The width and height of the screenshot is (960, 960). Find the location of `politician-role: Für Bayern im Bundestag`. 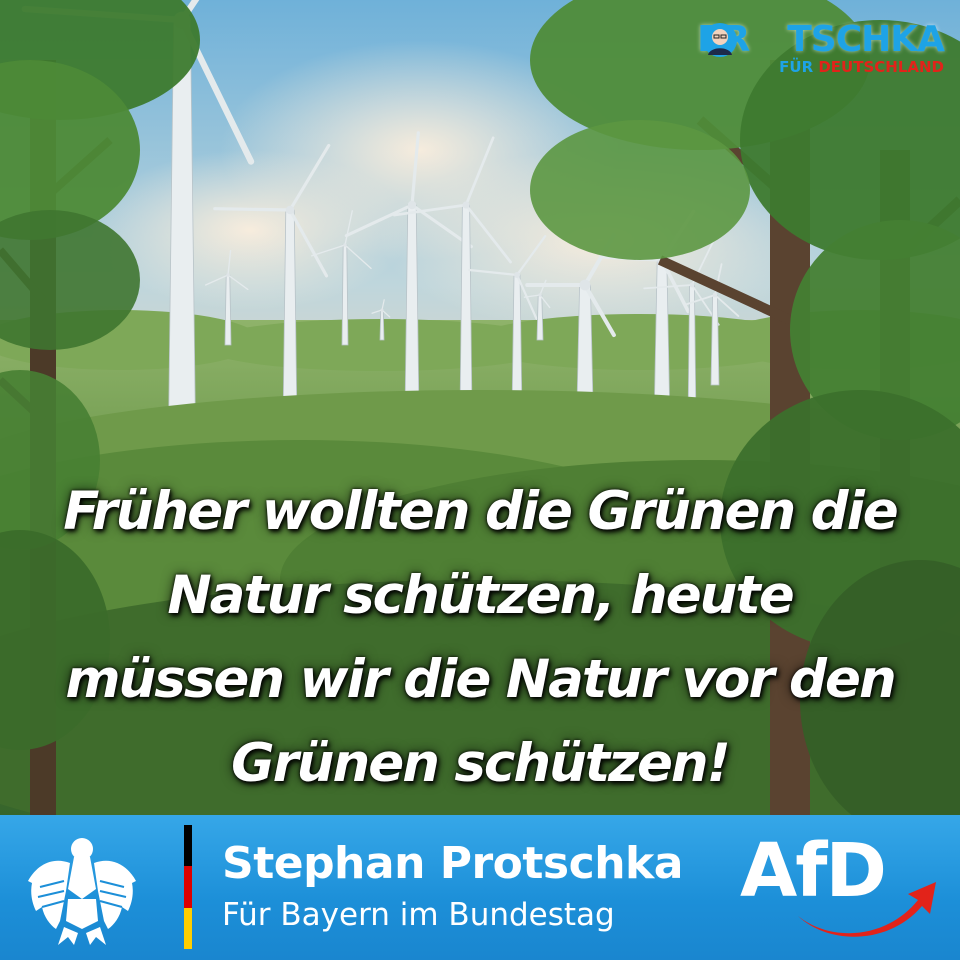

politician-role: Für Bayern im Bundestag is located at coordinates (418, 915).